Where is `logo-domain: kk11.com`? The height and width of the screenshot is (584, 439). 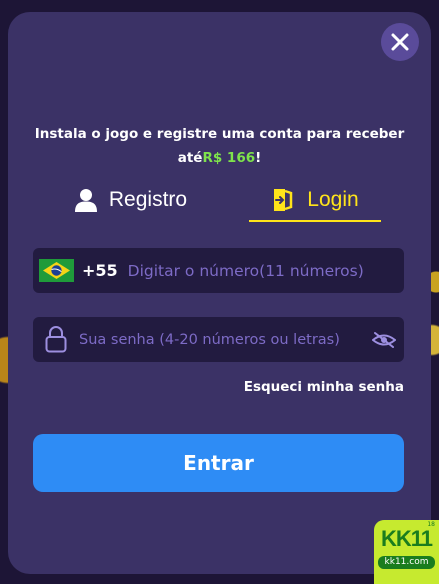
logo-domain: kk11.com is located at coordinates (406, 562).